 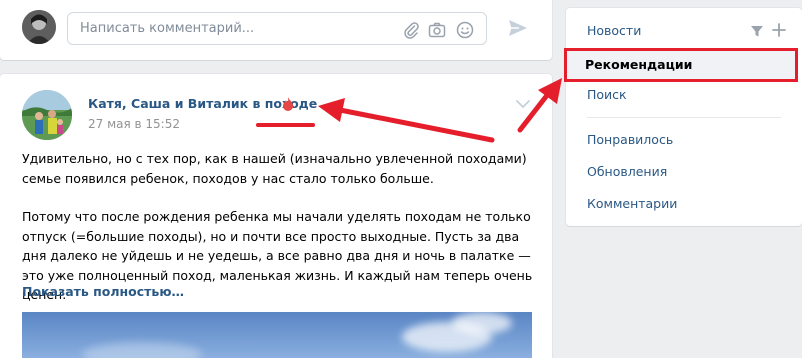 What do you see at coordinates (779, 30) in the screenshot?
I see `plus-icon` at bounding box center [779, 30].